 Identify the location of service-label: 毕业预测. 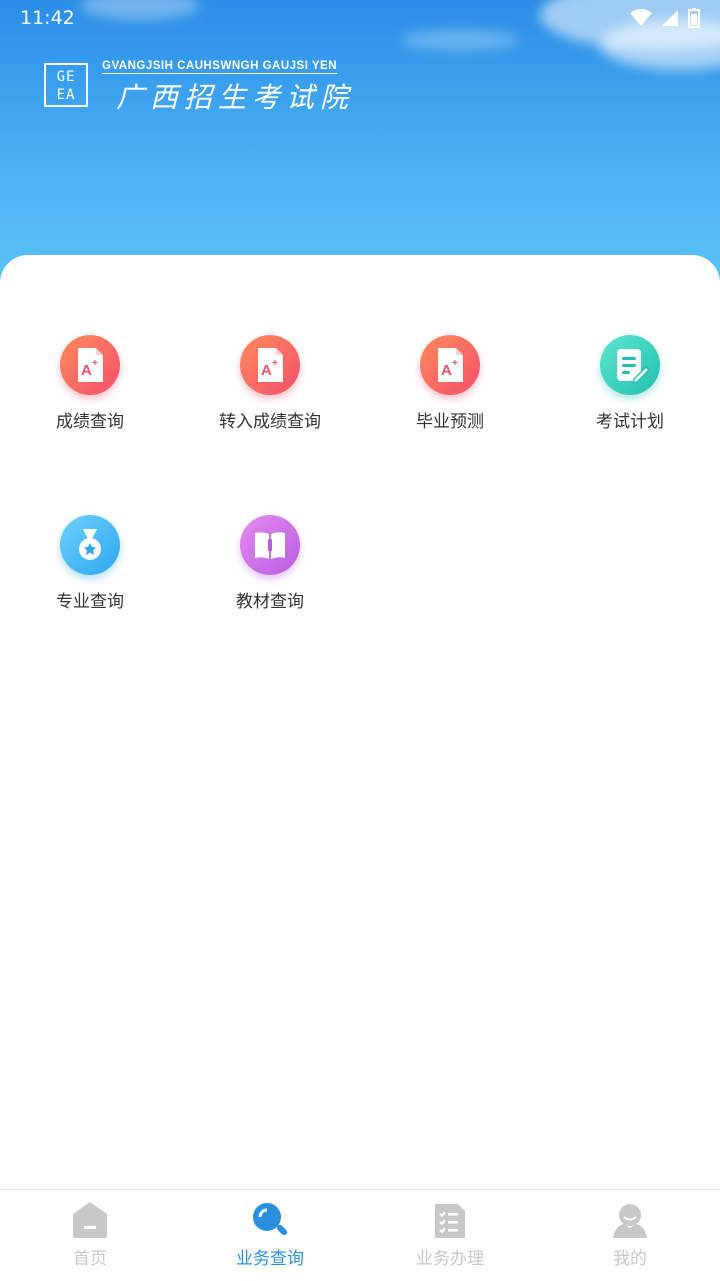
(450, 422).